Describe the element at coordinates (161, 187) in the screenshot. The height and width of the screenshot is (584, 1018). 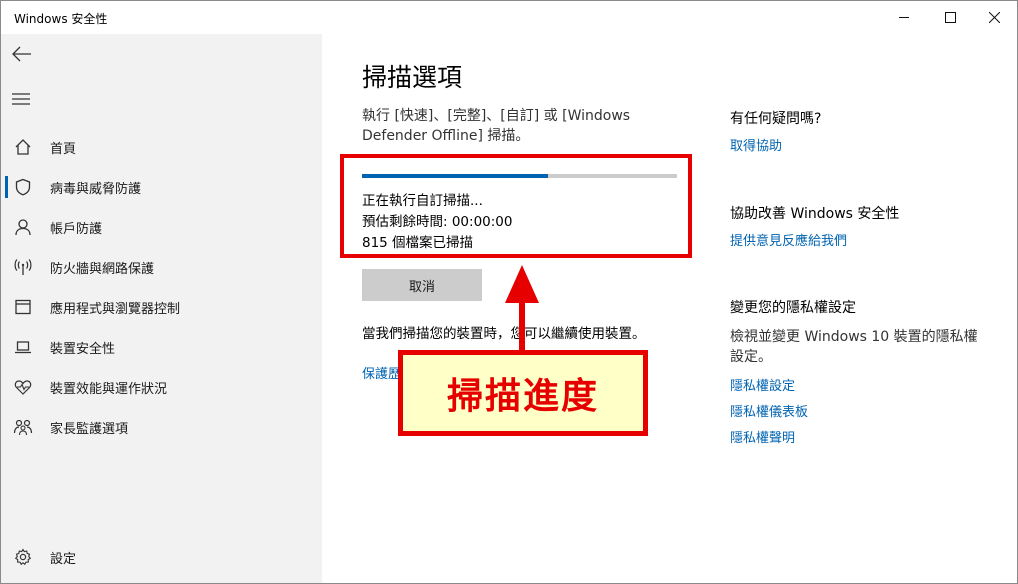
I see `sidebar-item-virus-protection: 病毒與威脅防護` at that location.